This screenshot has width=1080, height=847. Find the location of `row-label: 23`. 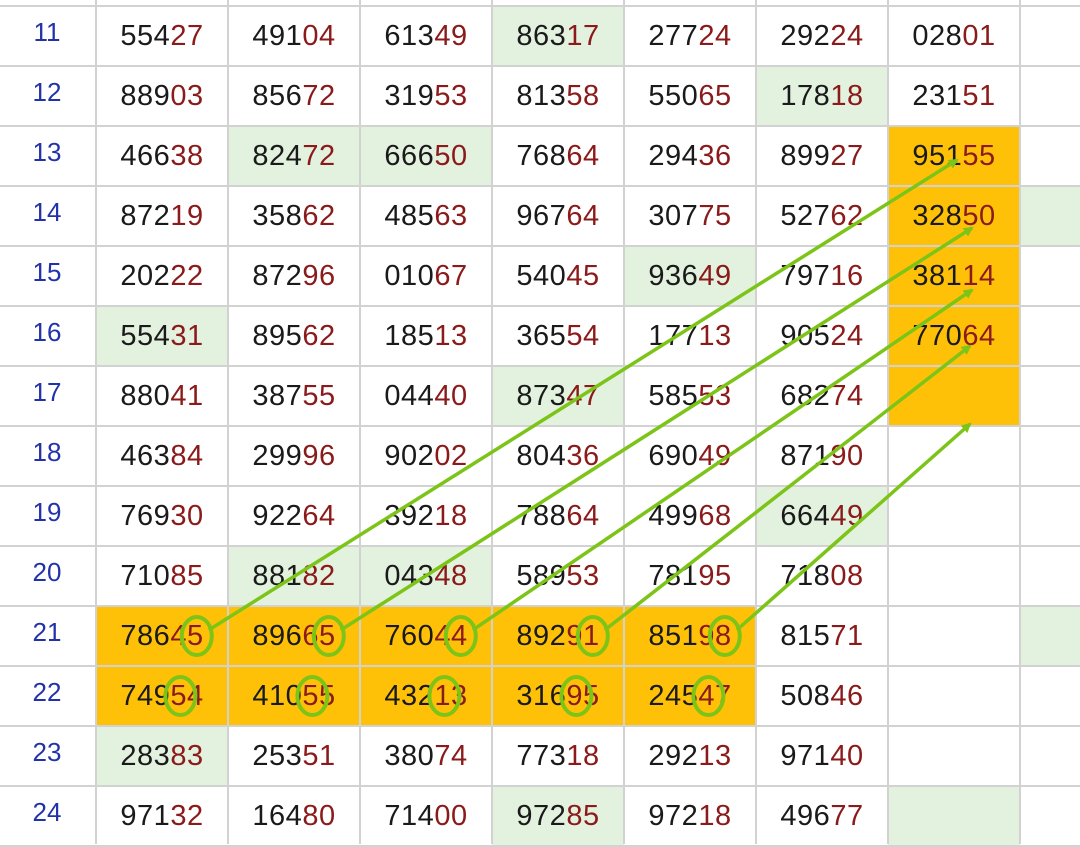

row-label: 23 is located at coordinates (47, 751).